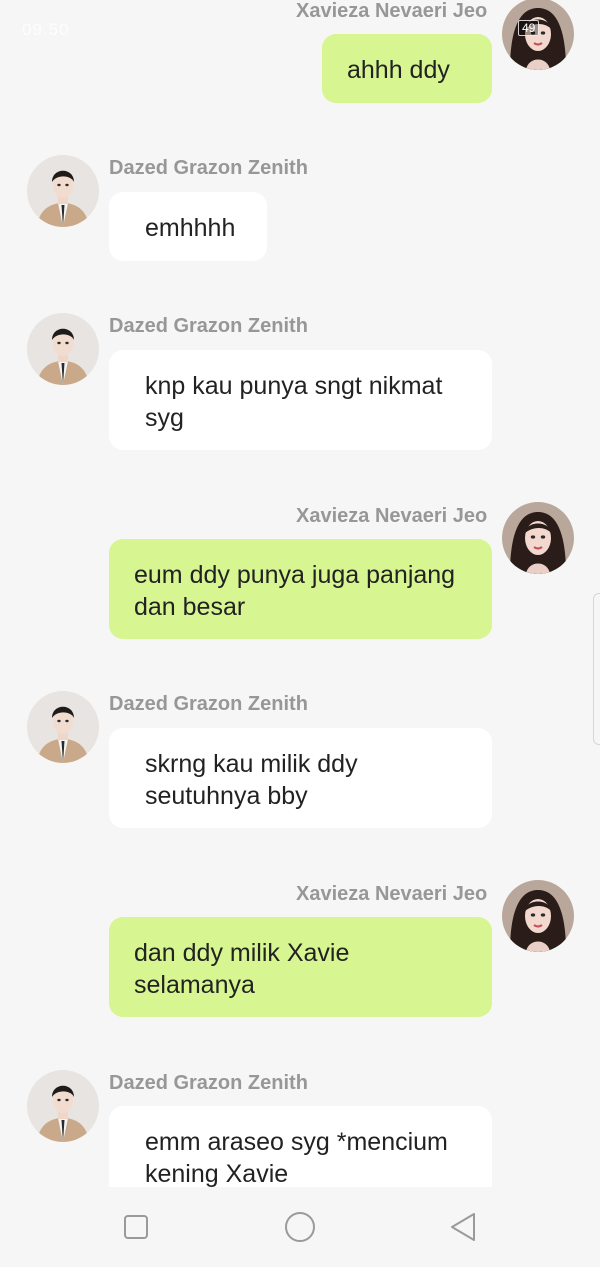 The width and height of the screenshot is (600, 1267). Describe the element at coordinates (300, 1146) in the screenshot. I see `message-bubble: emm araseo syg *mencium kening Xavie` at that location.